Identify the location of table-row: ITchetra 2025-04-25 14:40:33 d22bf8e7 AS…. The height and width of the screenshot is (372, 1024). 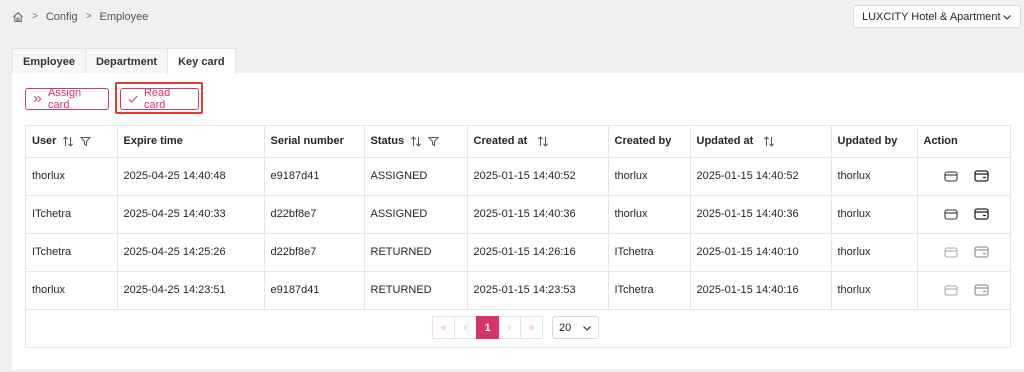
(518, 214).